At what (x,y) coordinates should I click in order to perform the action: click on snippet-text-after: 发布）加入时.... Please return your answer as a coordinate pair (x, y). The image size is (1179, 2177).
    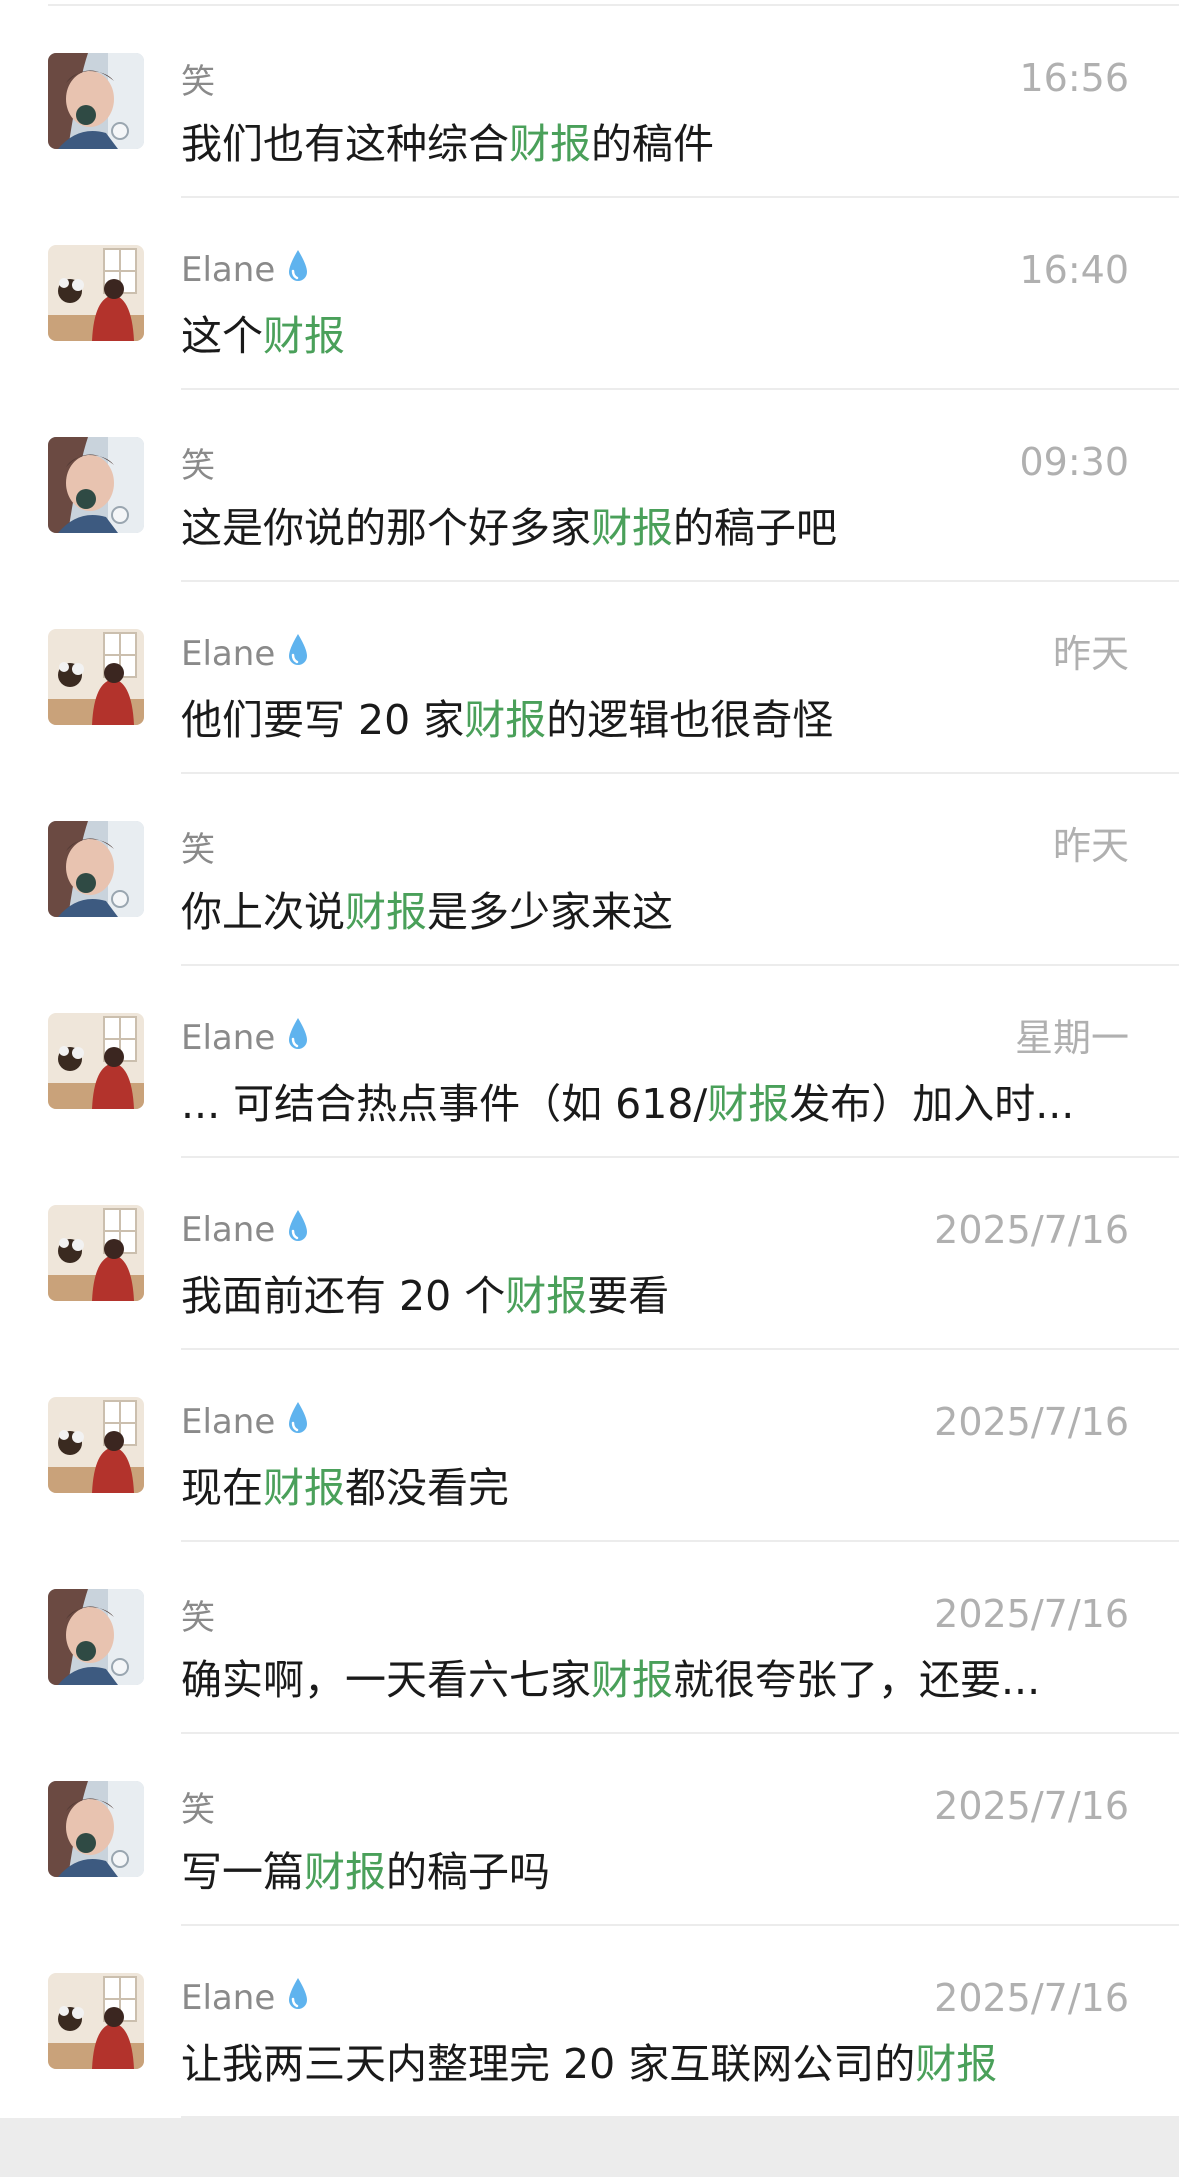
    Looking at the image, I should click on (932, 1104).